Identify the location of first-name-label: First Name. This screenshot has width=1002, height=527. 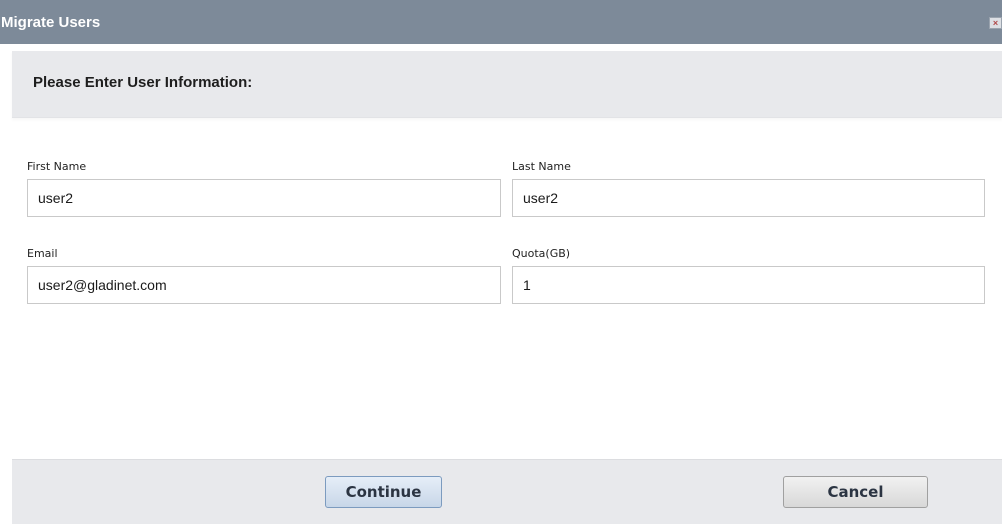
(57, 166).